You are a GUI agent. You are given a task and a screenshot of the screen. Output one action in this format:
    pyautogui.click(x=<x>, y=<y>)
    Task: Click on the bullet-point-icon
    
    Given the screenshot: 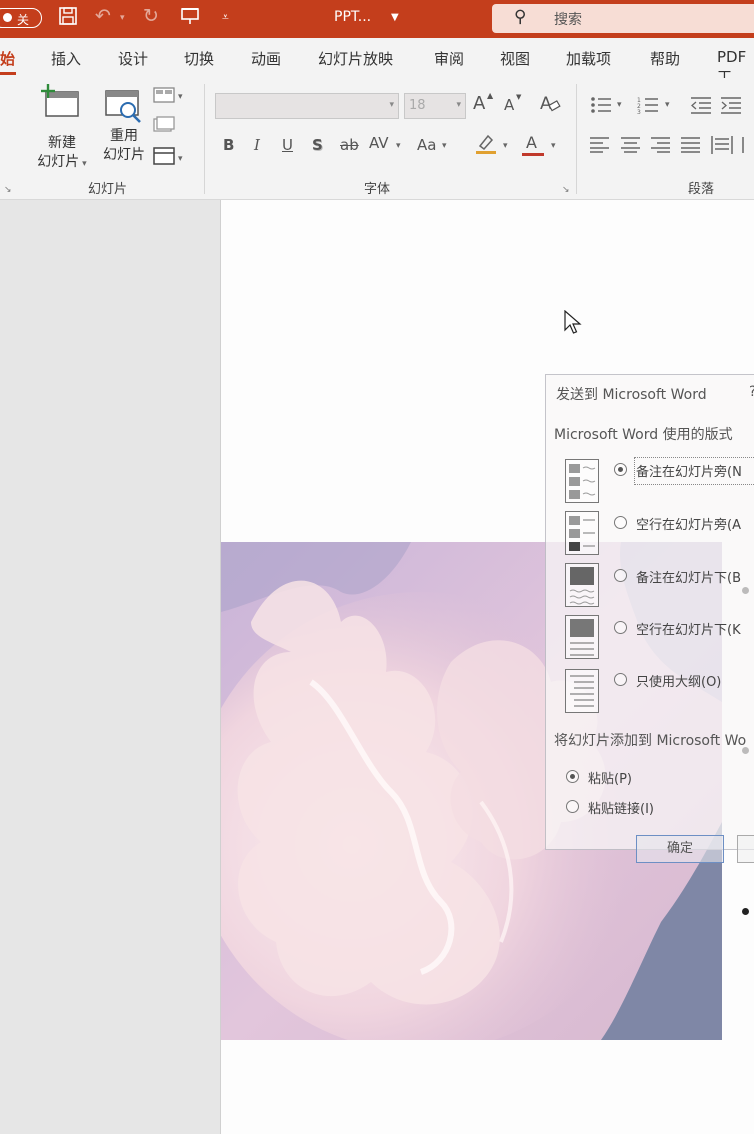 What is the action you would take?
    pyautogui.click(x=745, y=911)
    